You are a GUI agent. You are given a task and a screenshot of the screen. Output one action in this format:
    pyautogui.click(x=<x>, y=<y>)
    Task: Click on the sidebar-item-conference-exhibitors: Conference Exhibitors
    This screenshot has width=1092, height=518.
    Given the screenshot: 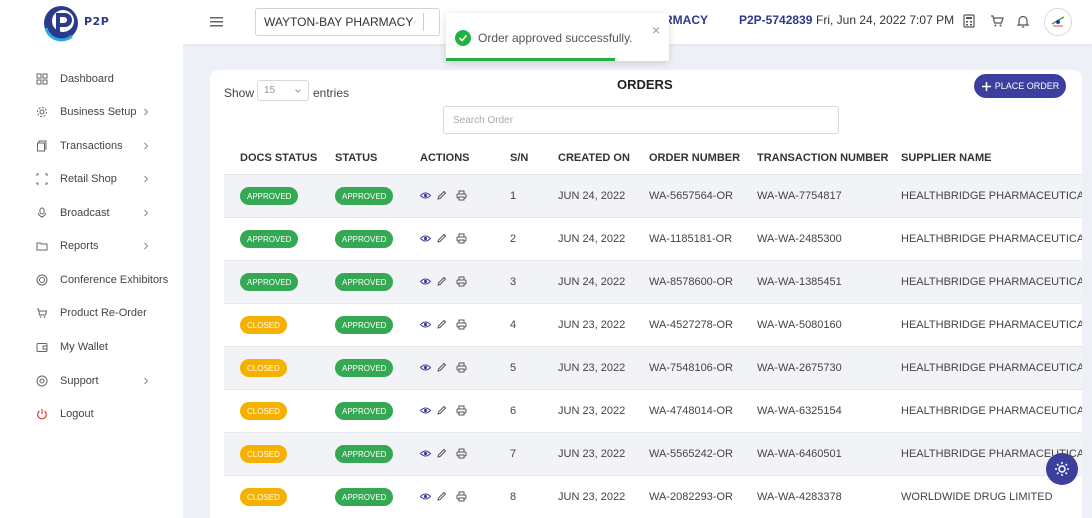 What is the action you would take?
    pyautogui.click(x=102, y=280)
    